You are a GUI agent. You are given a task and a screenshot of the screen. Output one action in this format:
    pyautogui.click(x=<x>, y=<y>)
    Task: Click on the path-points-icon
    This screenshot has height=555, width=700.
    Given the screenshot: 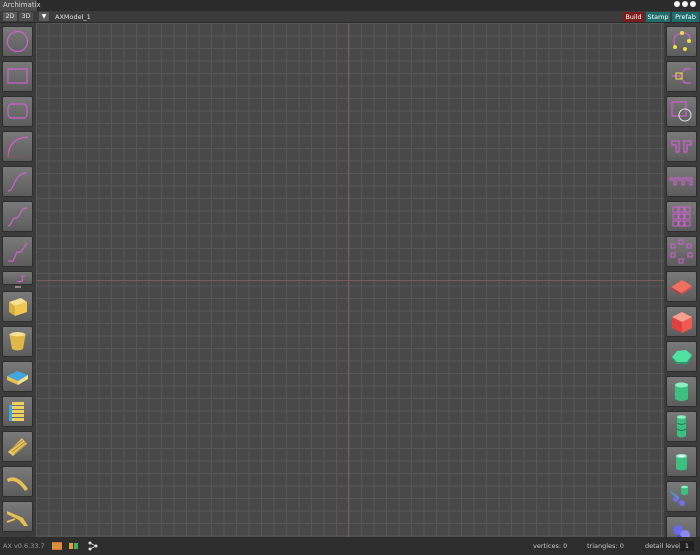 What is the action you would take?
    pyautogui.click(x=682, y=41)
    